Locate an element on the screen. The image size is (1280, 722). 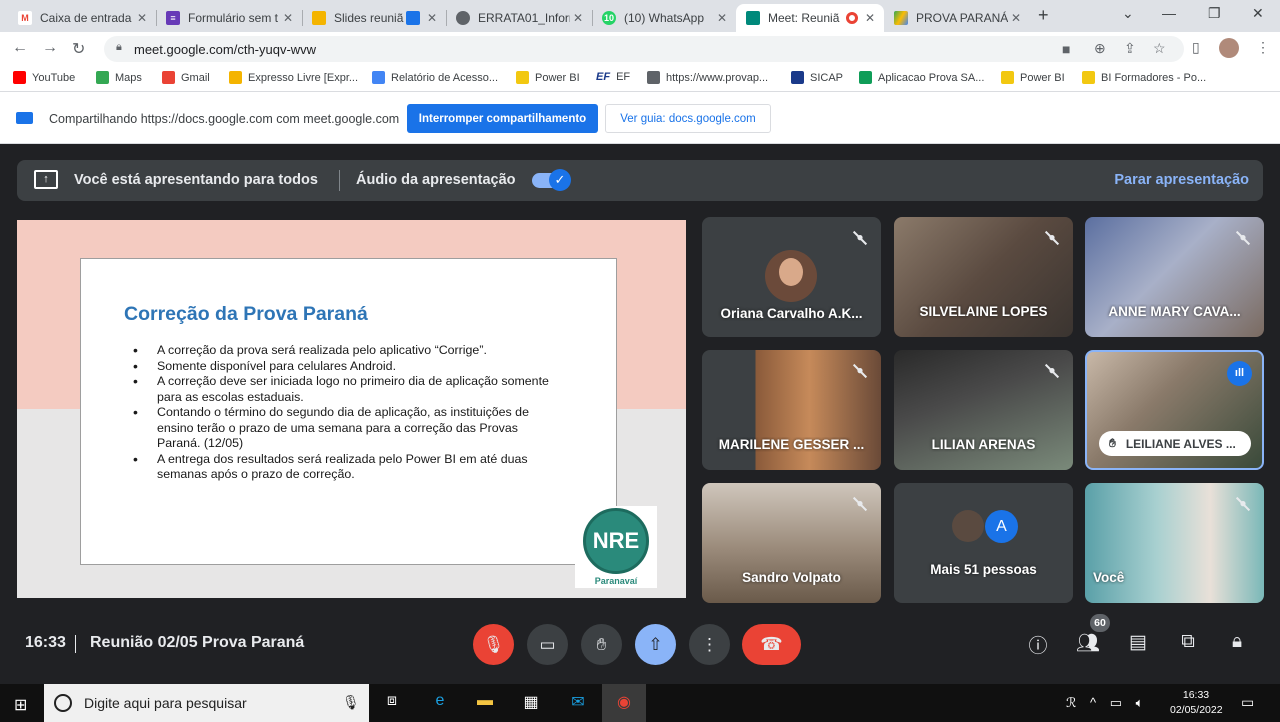
view-tab-button: Ver guia: docs.google.com is located at coordinates (688, 118).